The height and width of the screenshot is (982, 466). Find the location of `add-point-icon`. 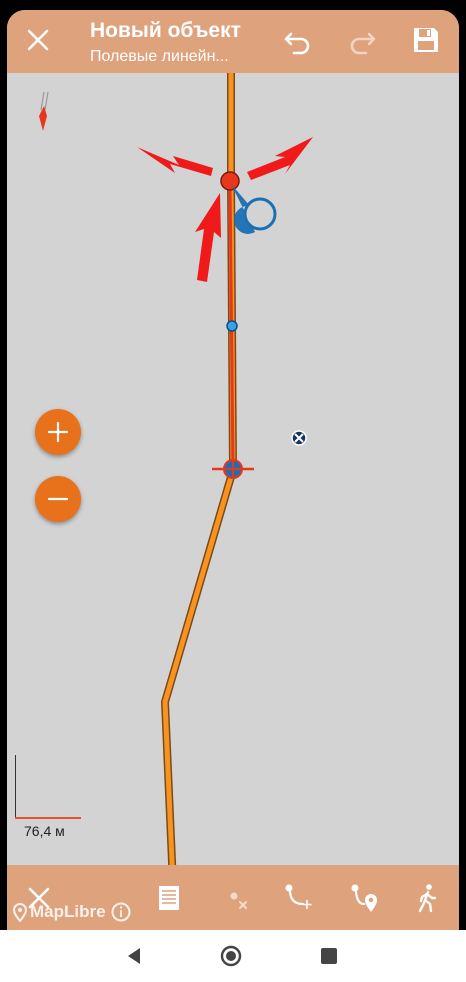

add-point-icon is located at coordinates (298, 896).